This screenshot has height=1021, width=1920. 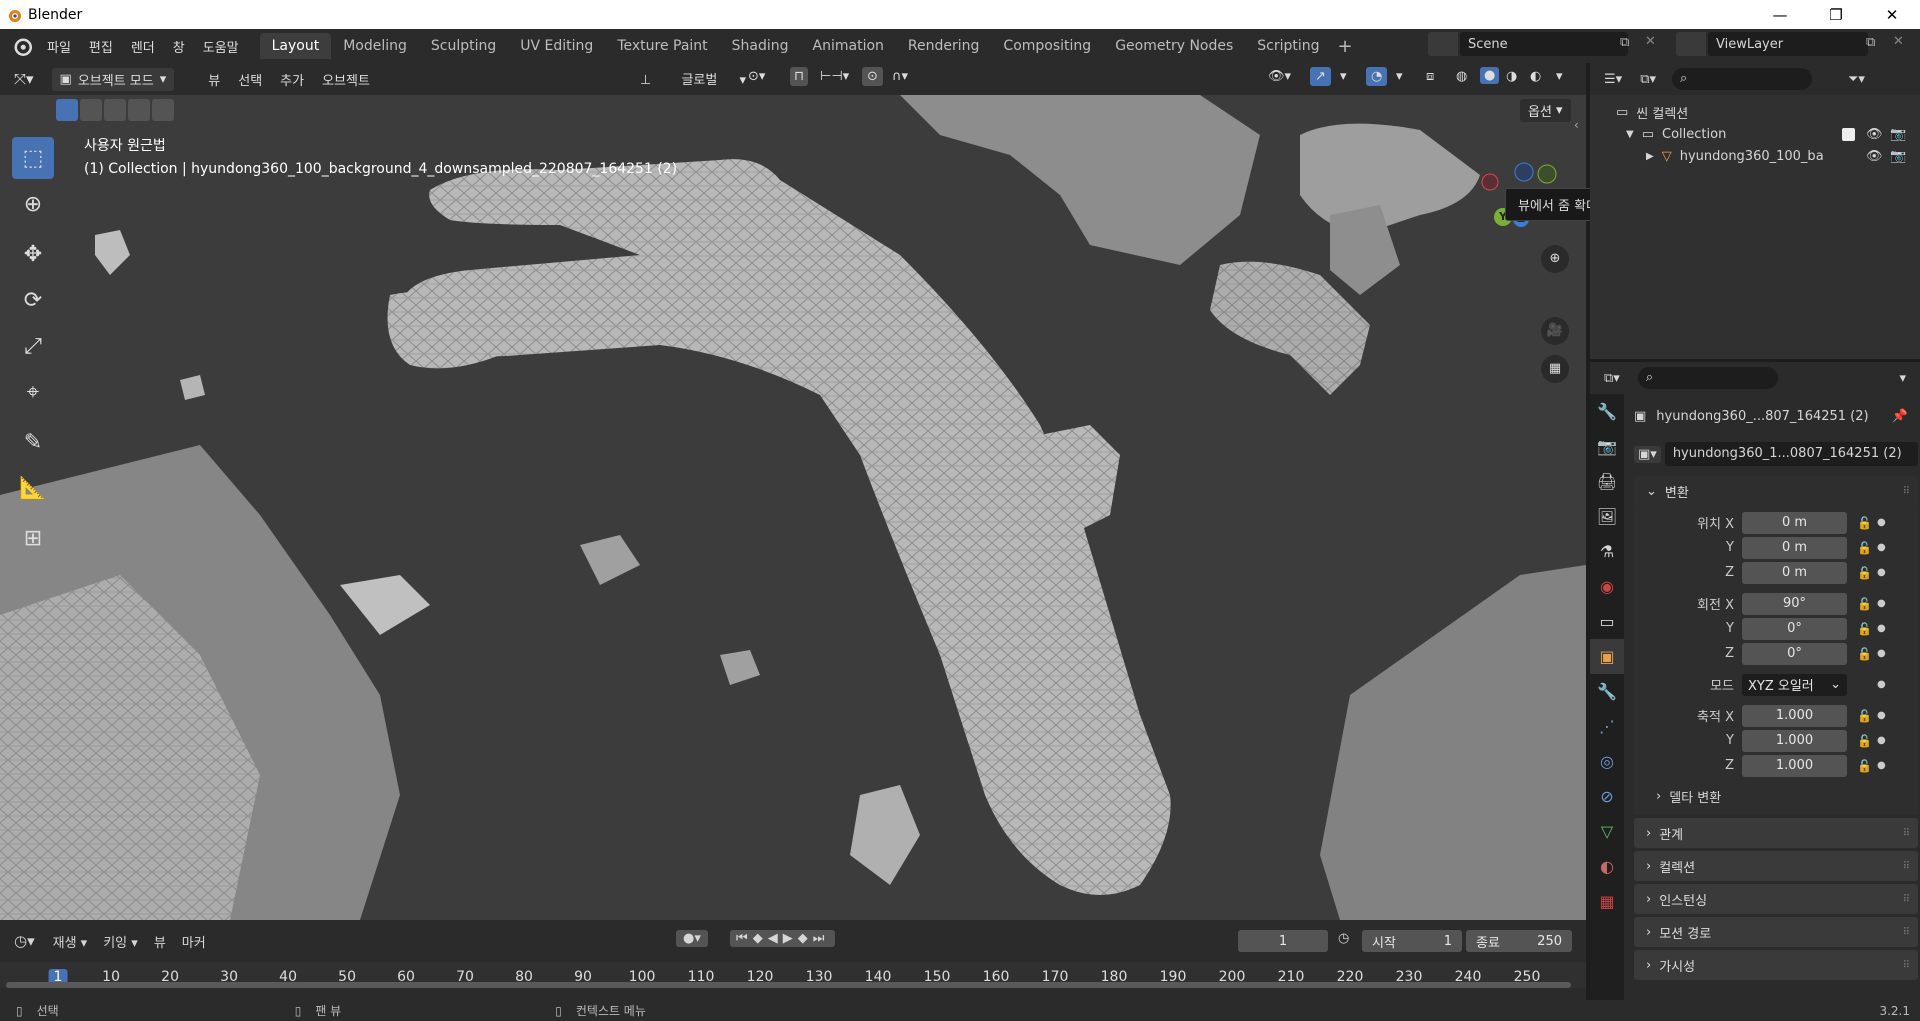 What do you see at coordinates (1511, 76) in the screenshot?
I see `shading-material-icon: ◑` at bounding box center [1511, 76].